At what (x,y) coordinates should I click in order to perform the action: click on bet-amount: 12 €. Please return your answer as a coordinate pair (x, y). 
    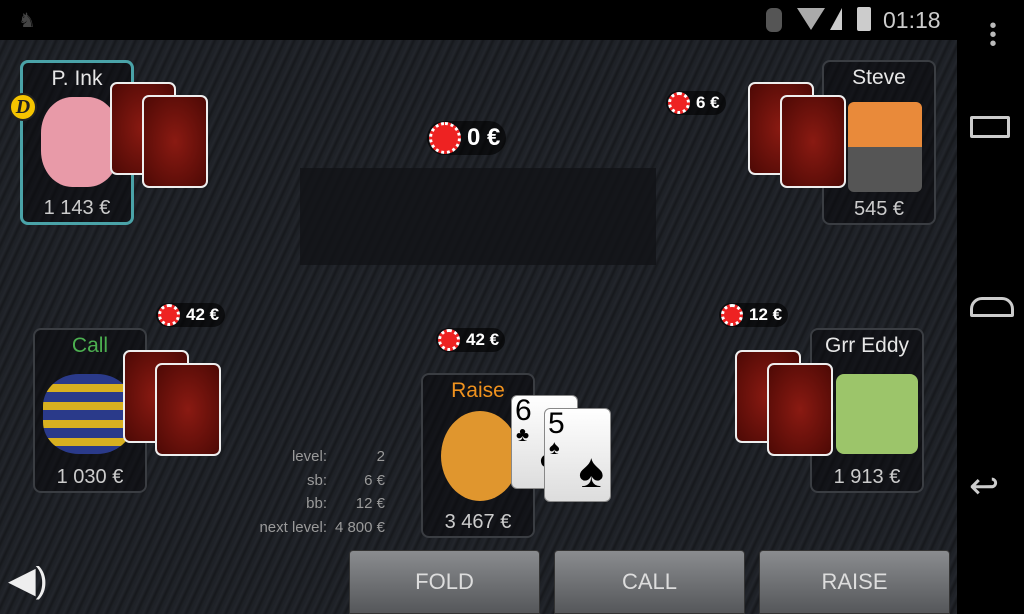
    Looking at the image, I should click on (766, 314).